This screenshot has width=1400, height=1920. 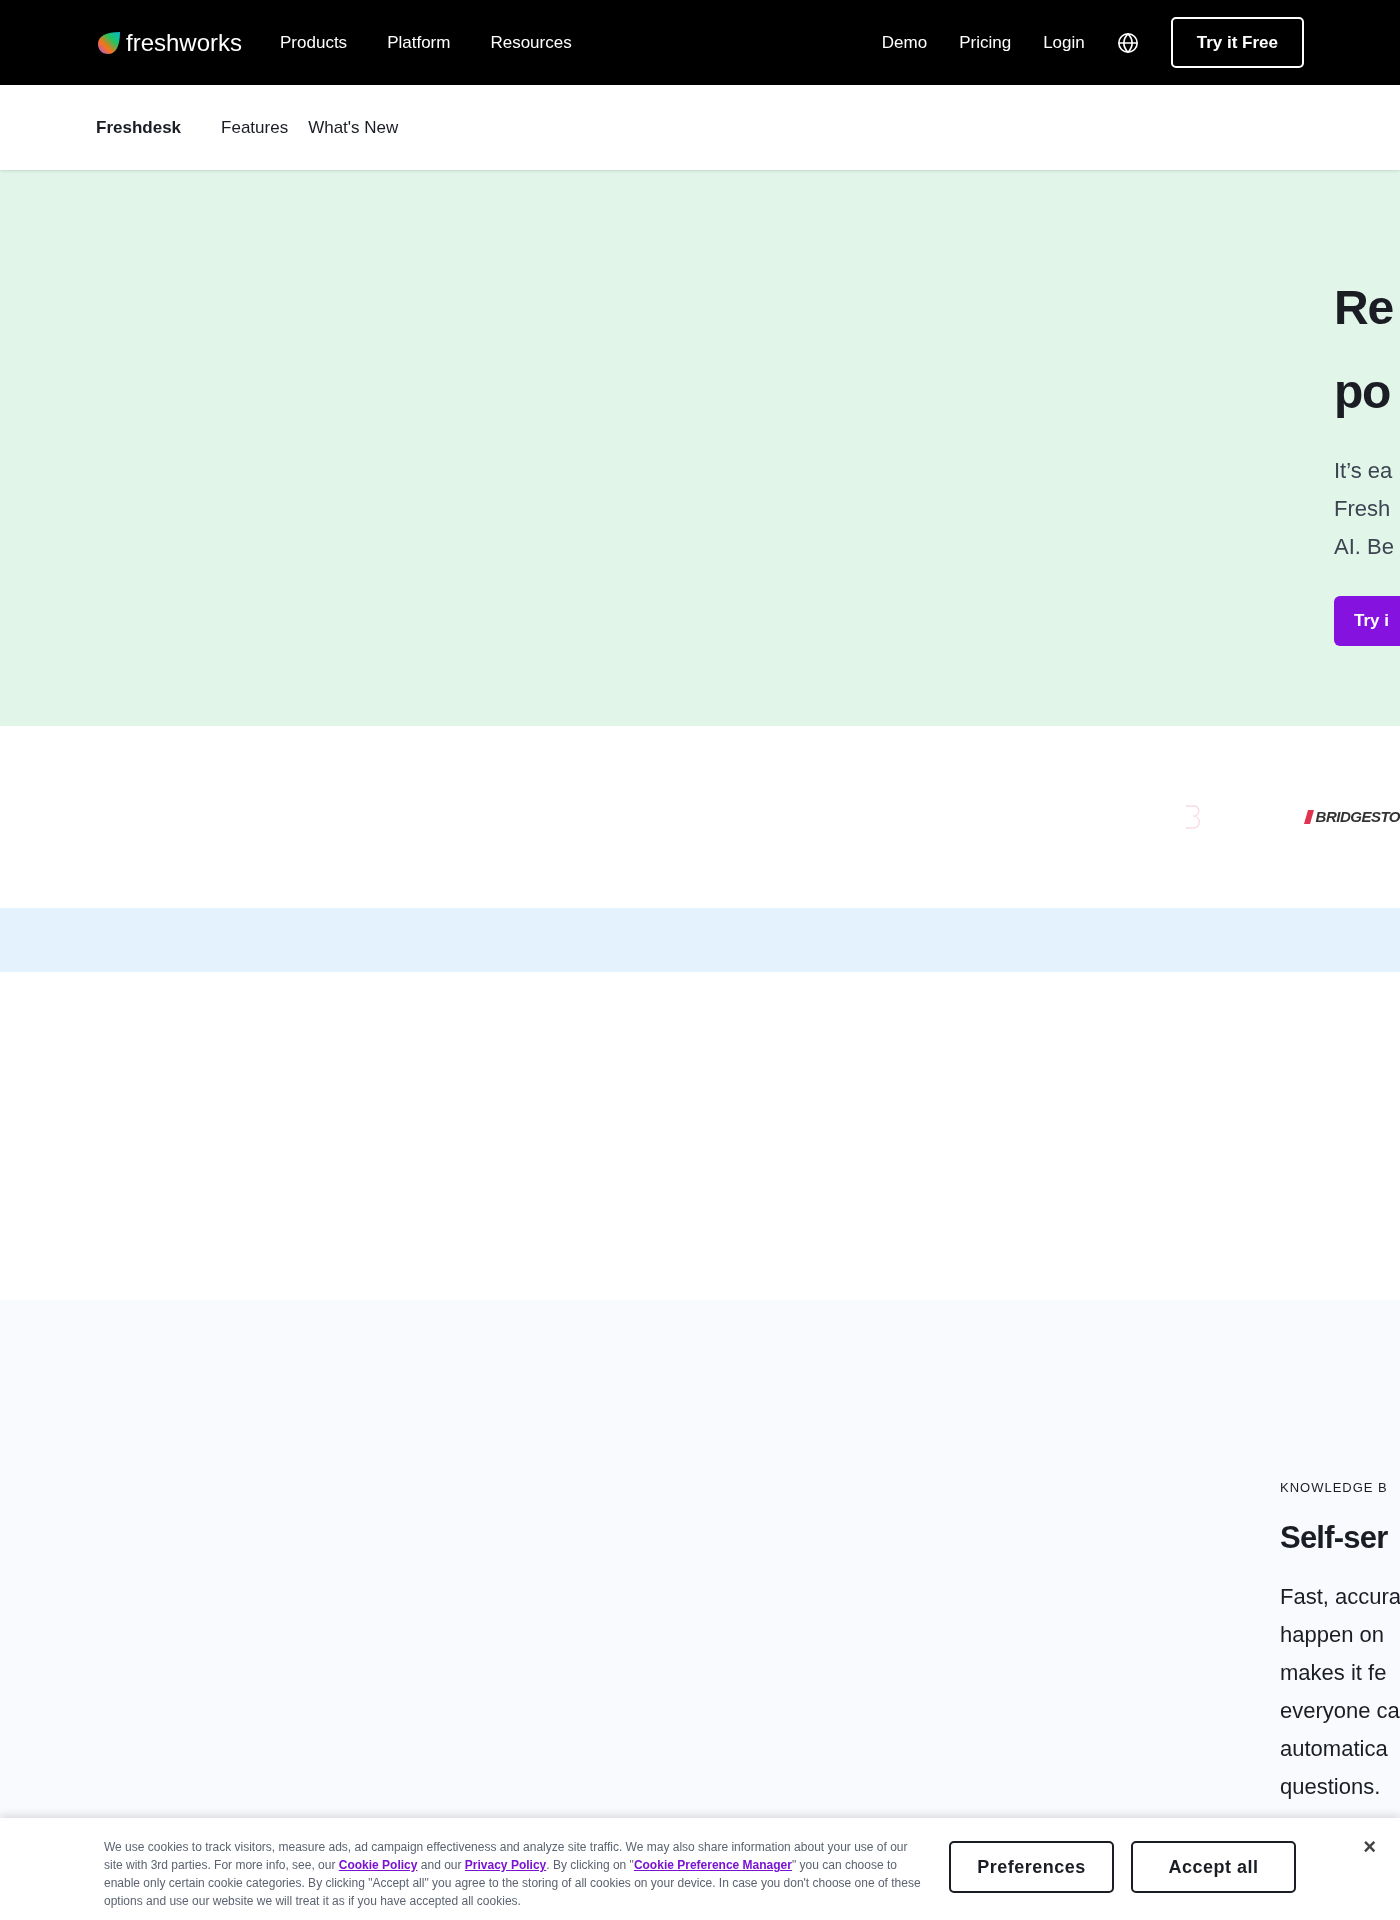 What do you see at coordinates (531, 42) in the screenshot?
I see `nav-link: Resources` at bounding box center [531, 42].